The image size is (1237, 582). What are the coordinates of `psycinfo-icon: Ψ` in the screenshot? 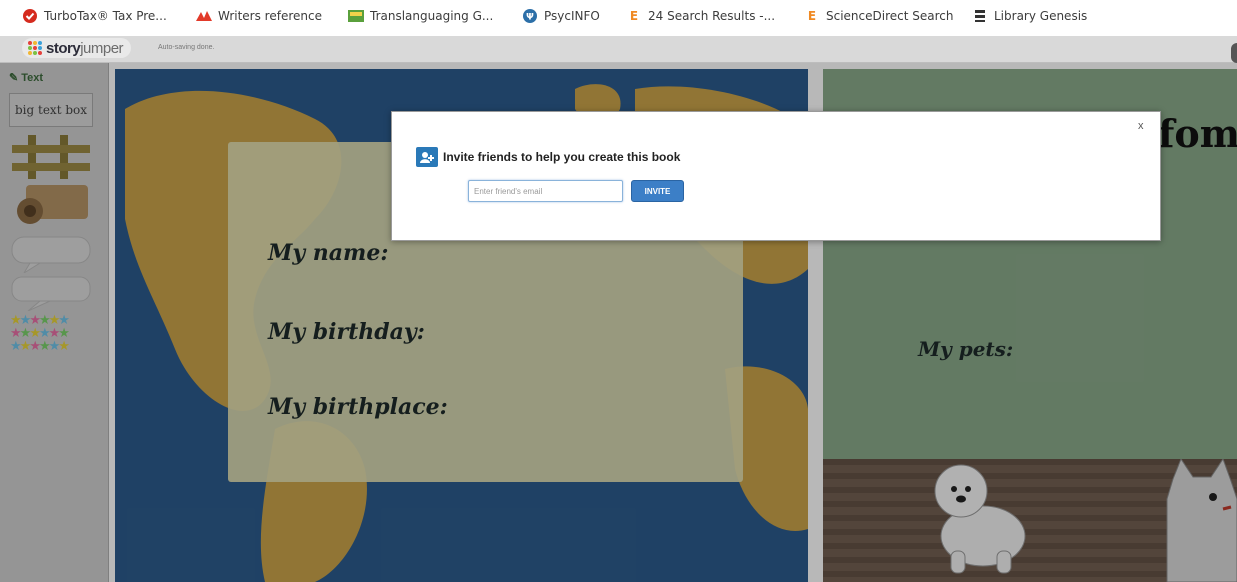 It's located at (530, 16).